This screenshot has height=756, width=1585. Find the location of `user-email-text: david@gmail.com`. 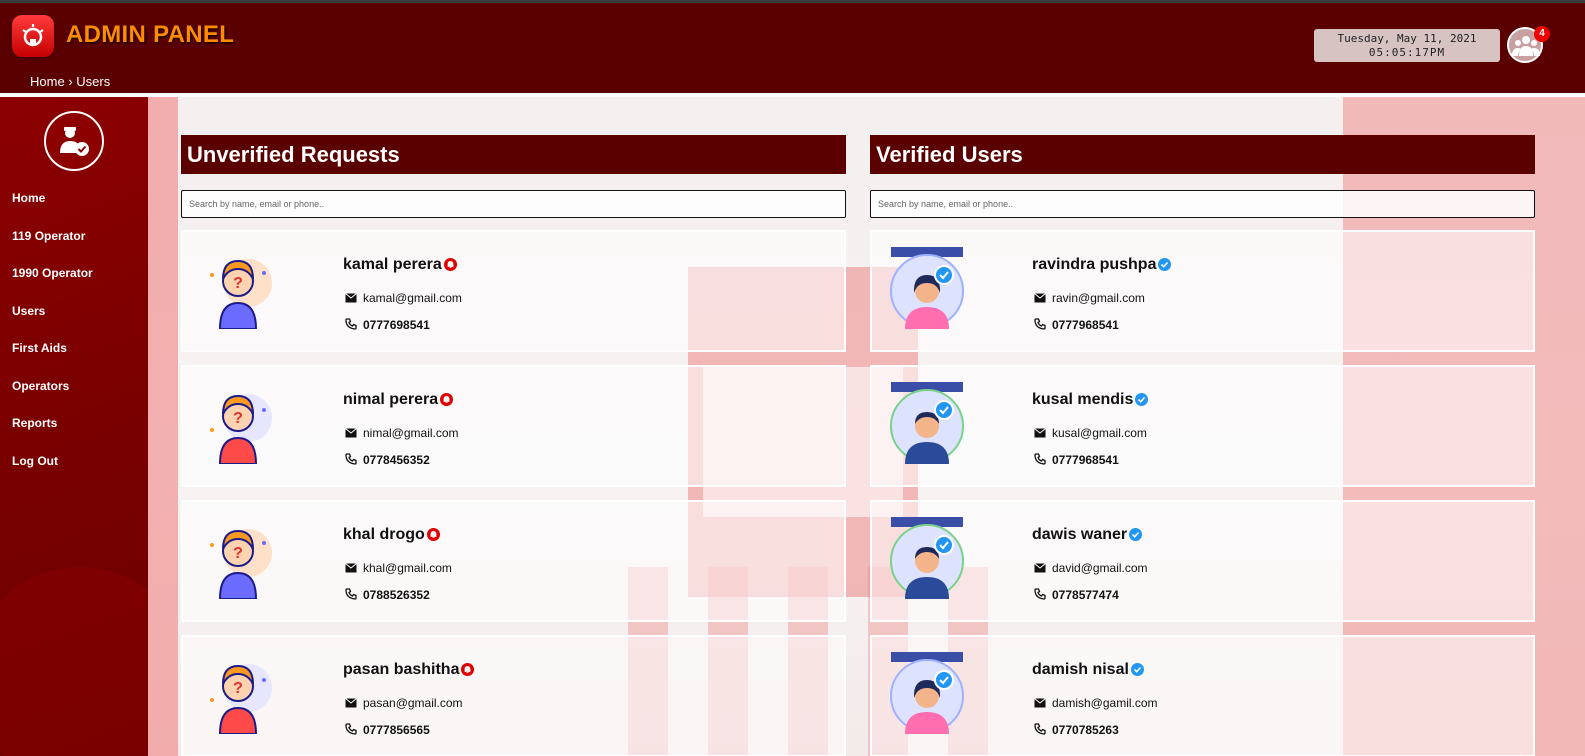

user-email-text: david@gmail.com is located at coordinates (1100, 568).